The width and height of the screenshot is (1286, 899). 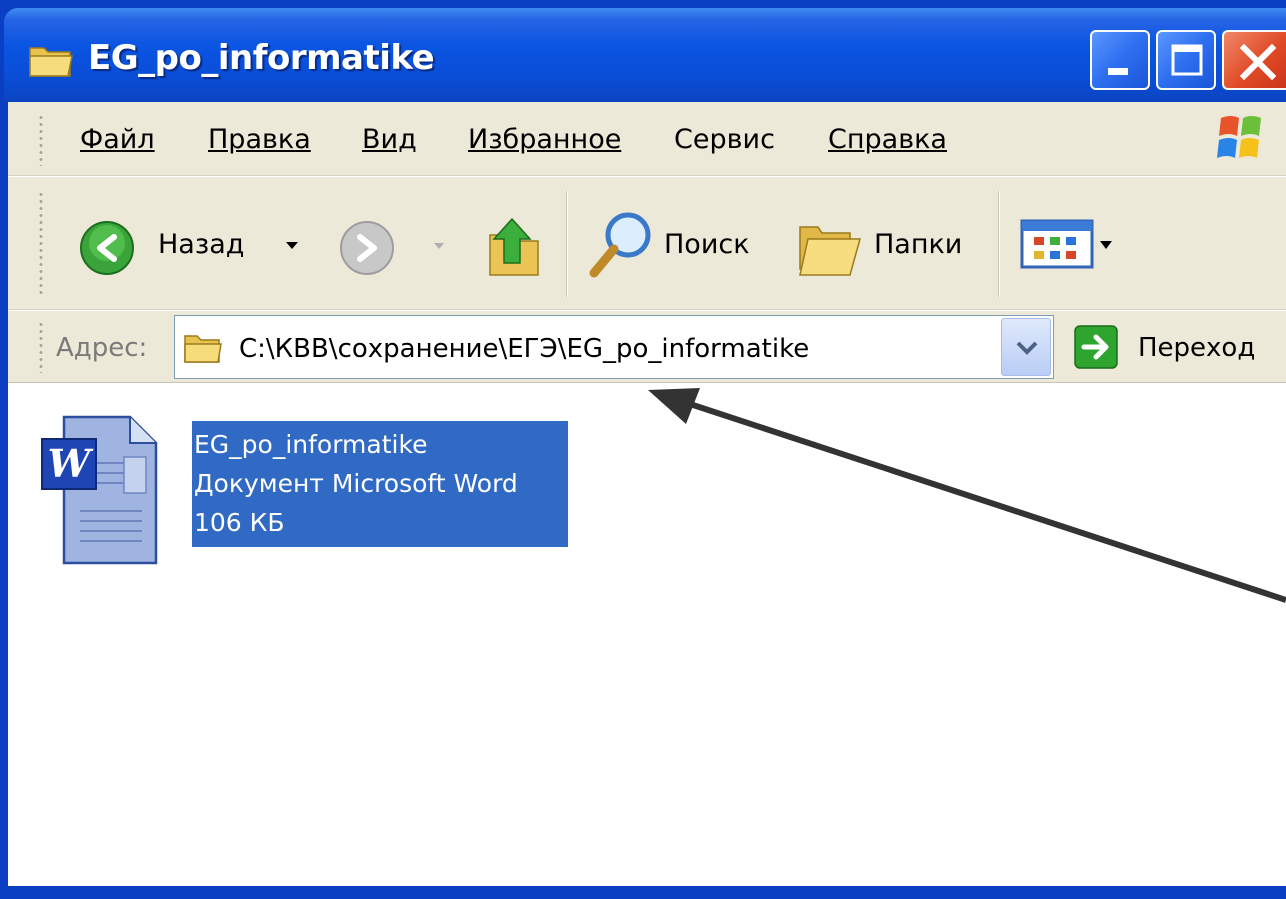 I want to click on standard-toolbar: Назад Поиск Папки, so click(x=647, y=243).